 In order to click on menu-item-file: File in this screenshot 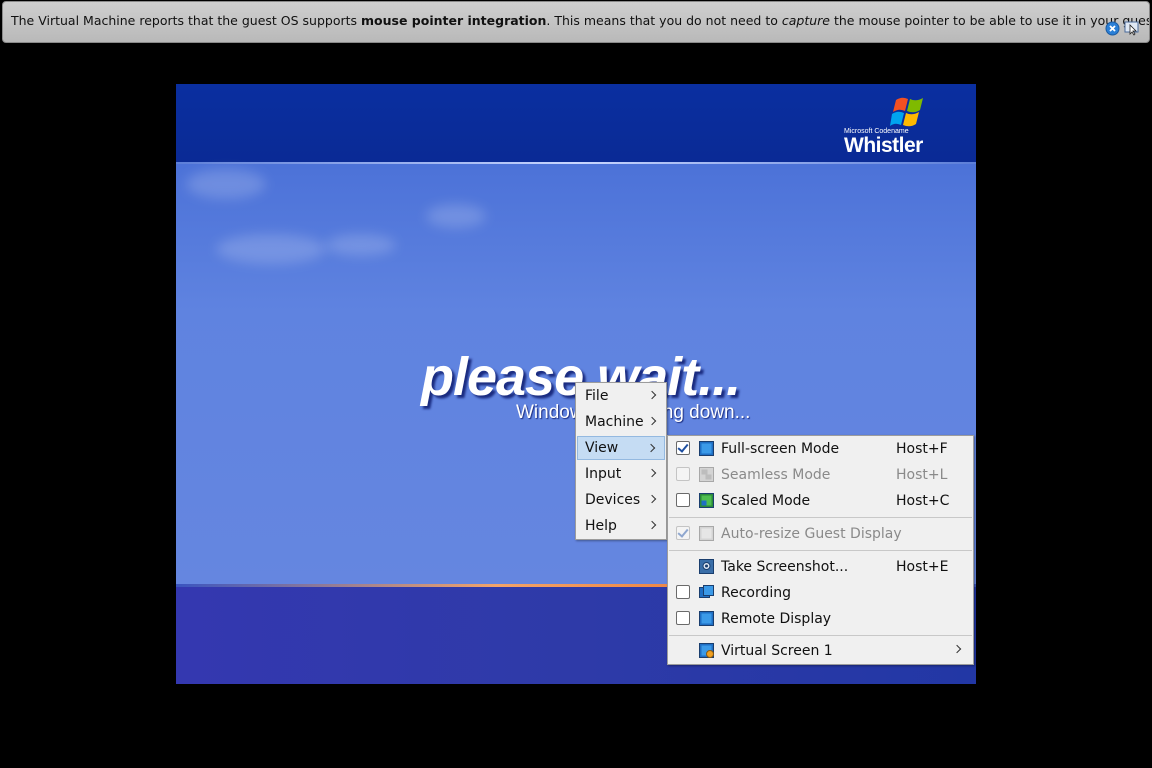, I will do `click(621, 396)`.